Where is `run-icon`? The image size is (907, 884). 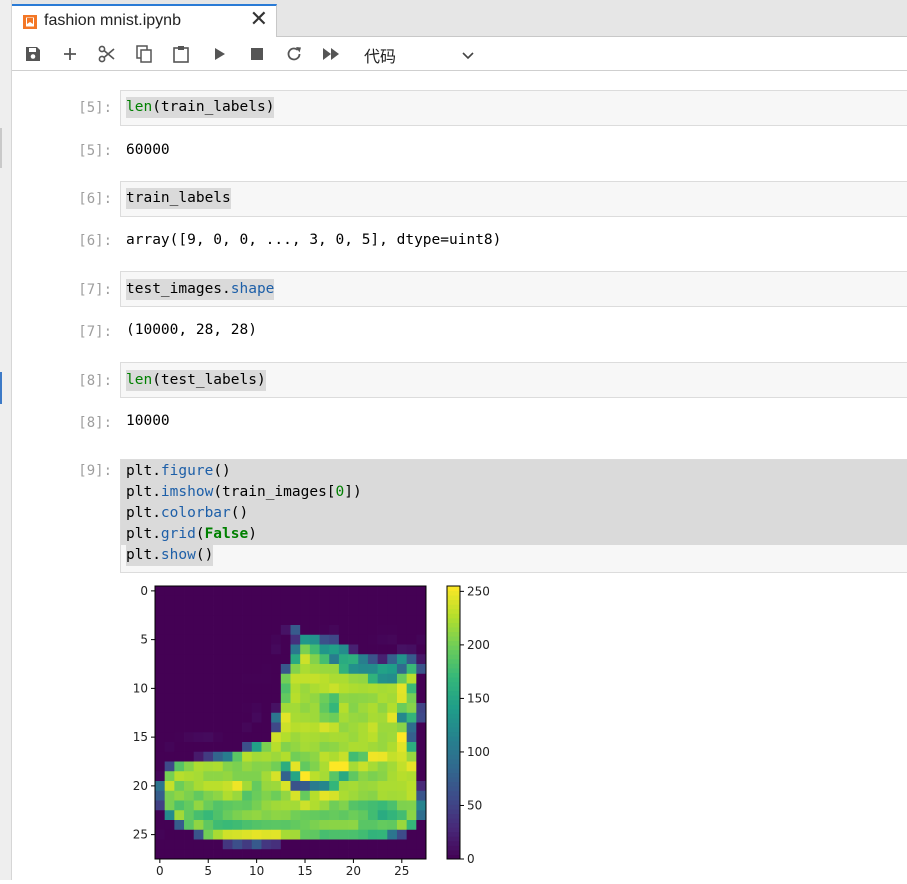
run-icon is located at coordinates (220, 54).